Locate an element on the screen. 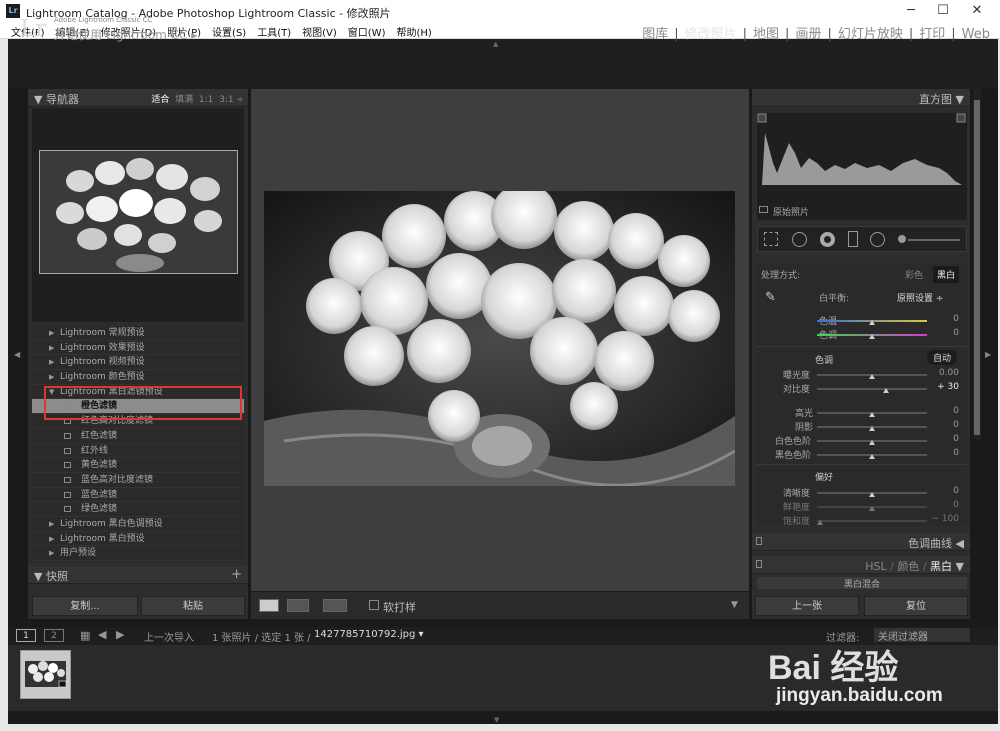 This screenshot has height=731, width=1000. preset-item: 红外线 is located at coordinates (138, 451).